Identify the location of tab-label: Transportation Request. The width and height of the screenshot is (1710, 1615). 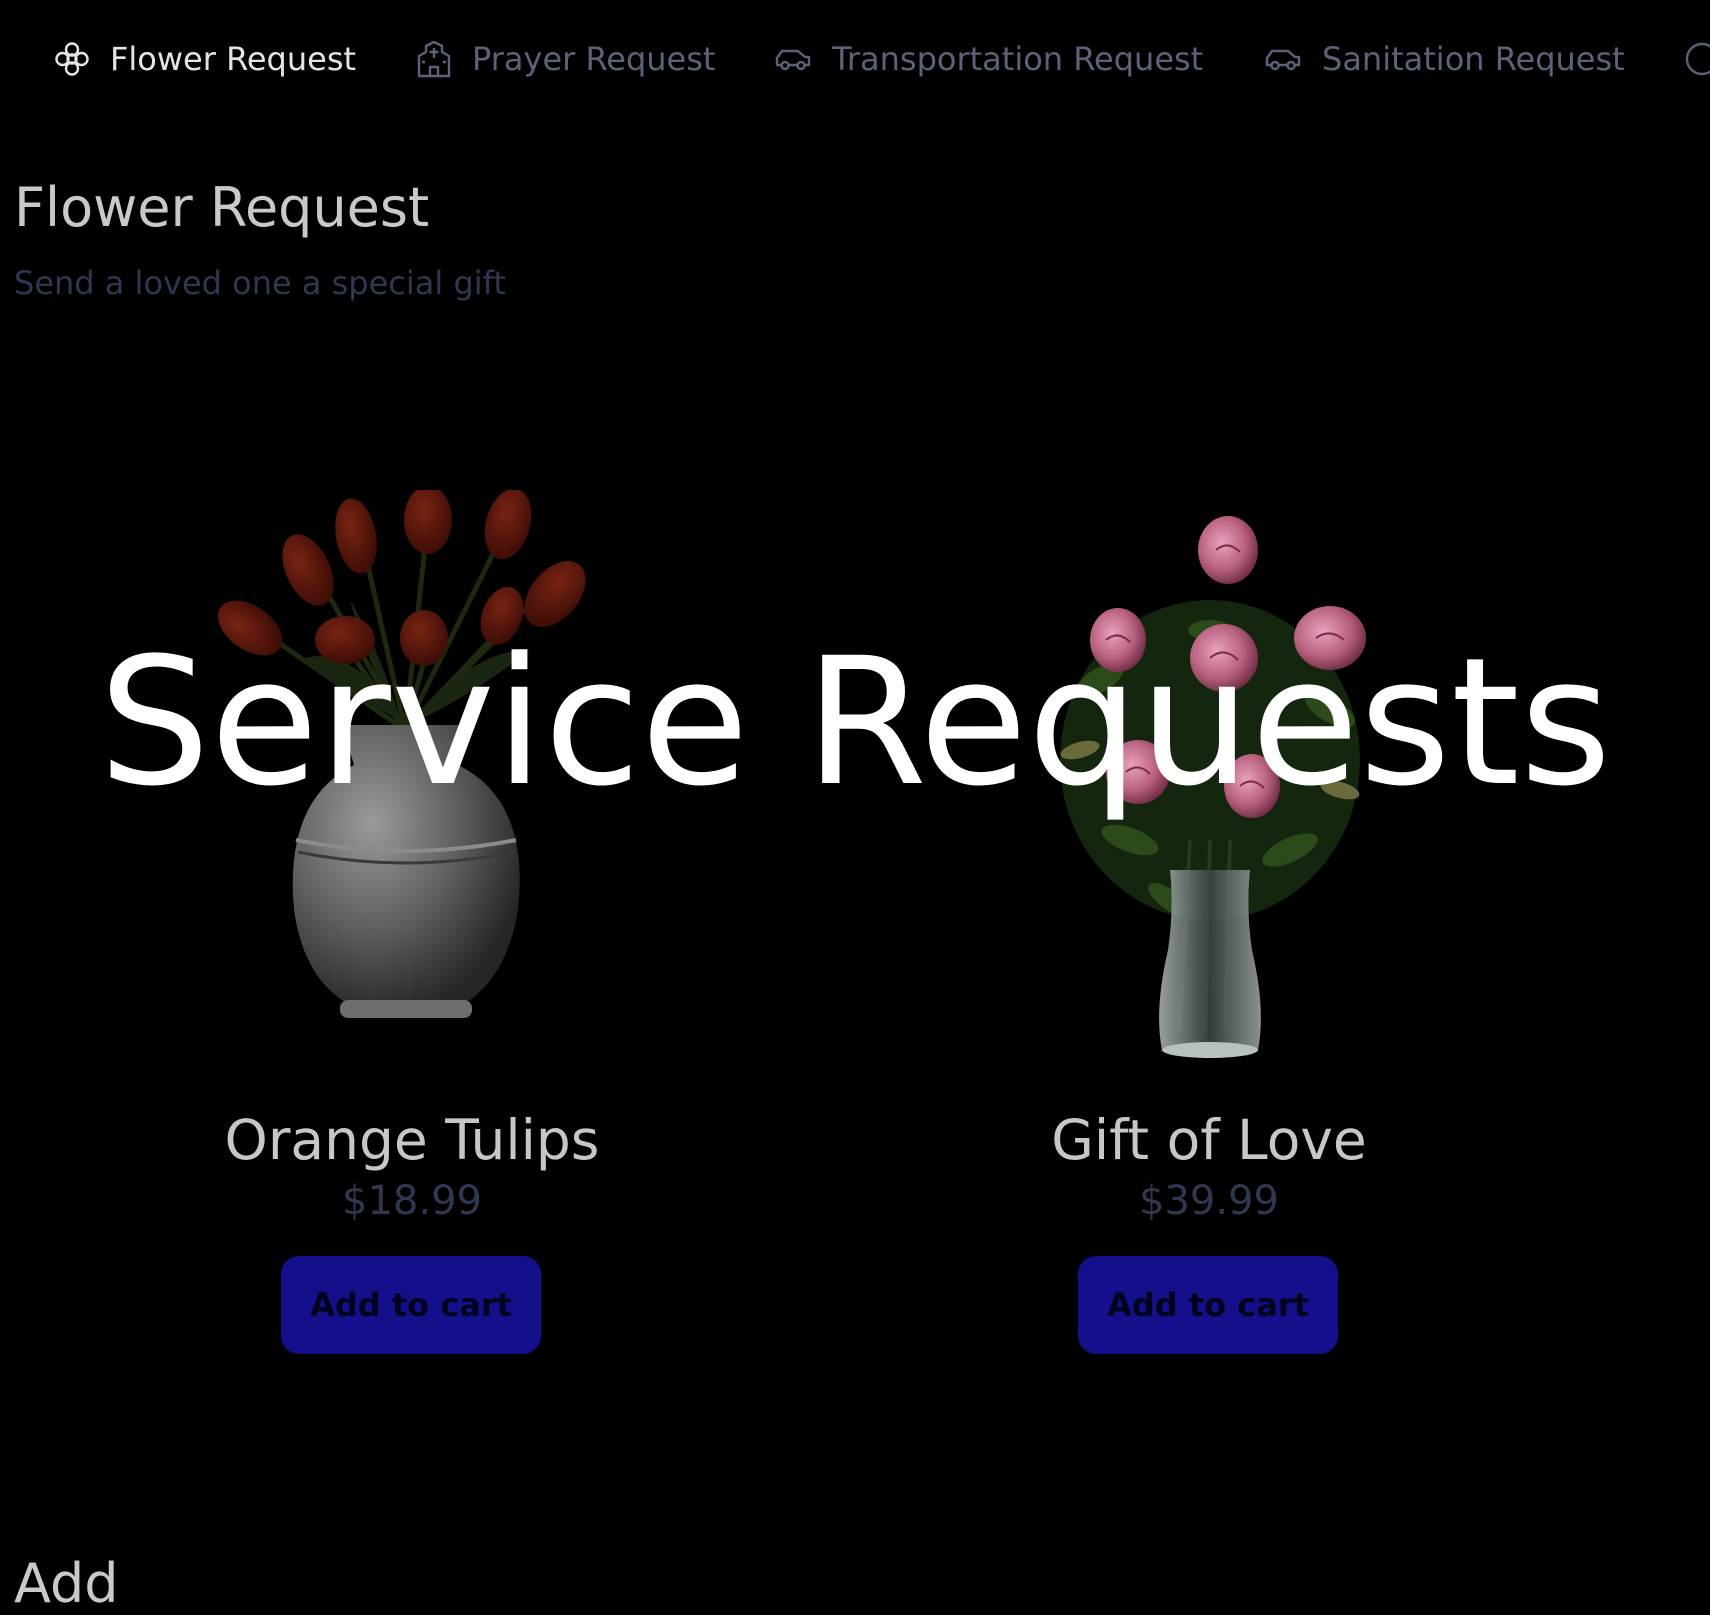
(1018, 59).